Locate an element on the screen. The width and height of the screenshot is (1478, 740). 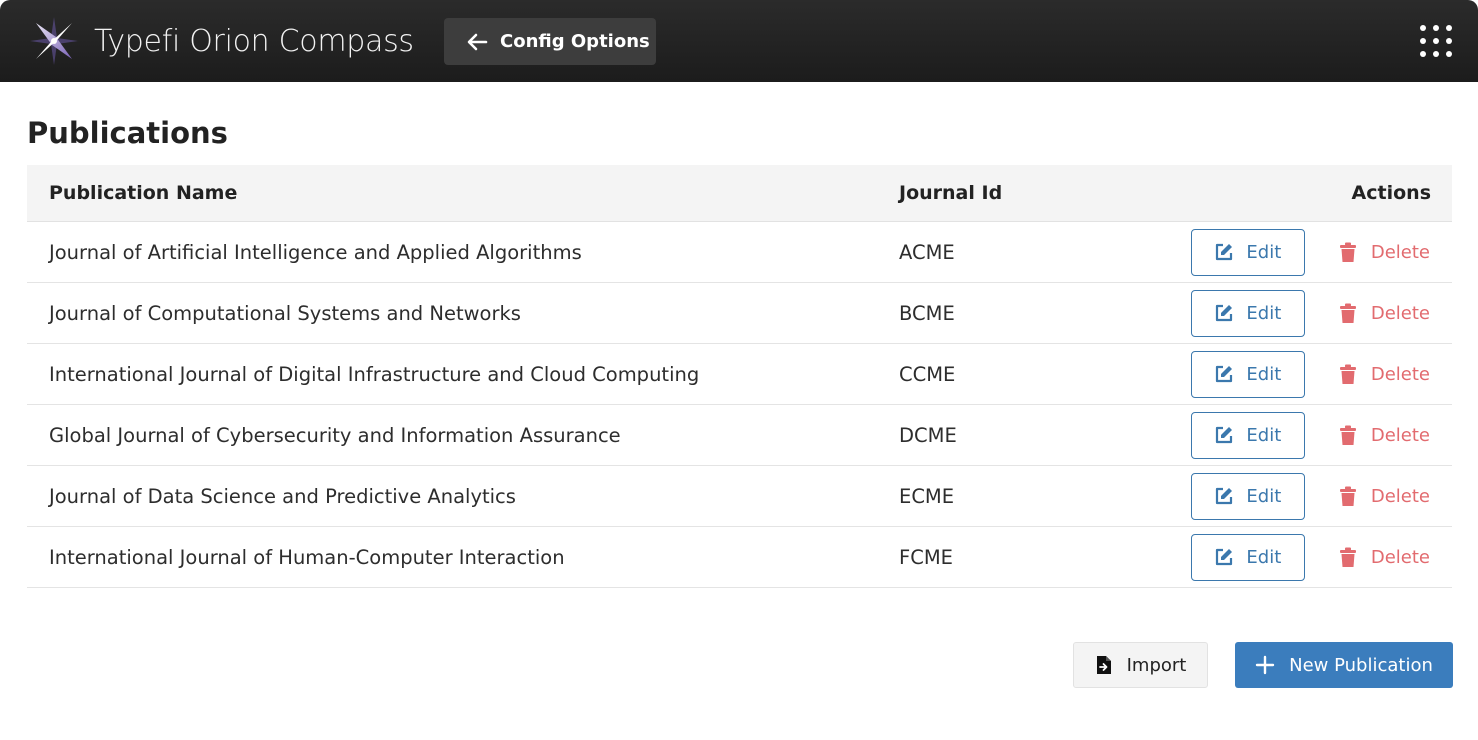
new-publication-button: New Publication is located at coordinates (1344, 665).